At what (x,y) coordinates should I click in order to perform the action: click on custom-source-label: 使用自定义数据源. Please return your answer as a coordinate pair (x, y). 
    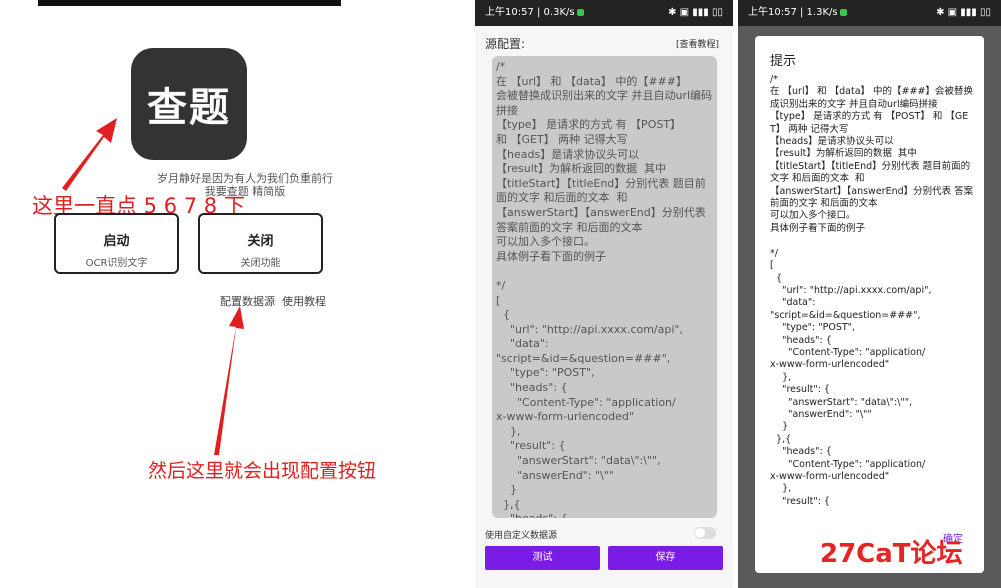
    Looking at the image, I should click on (521, 536).